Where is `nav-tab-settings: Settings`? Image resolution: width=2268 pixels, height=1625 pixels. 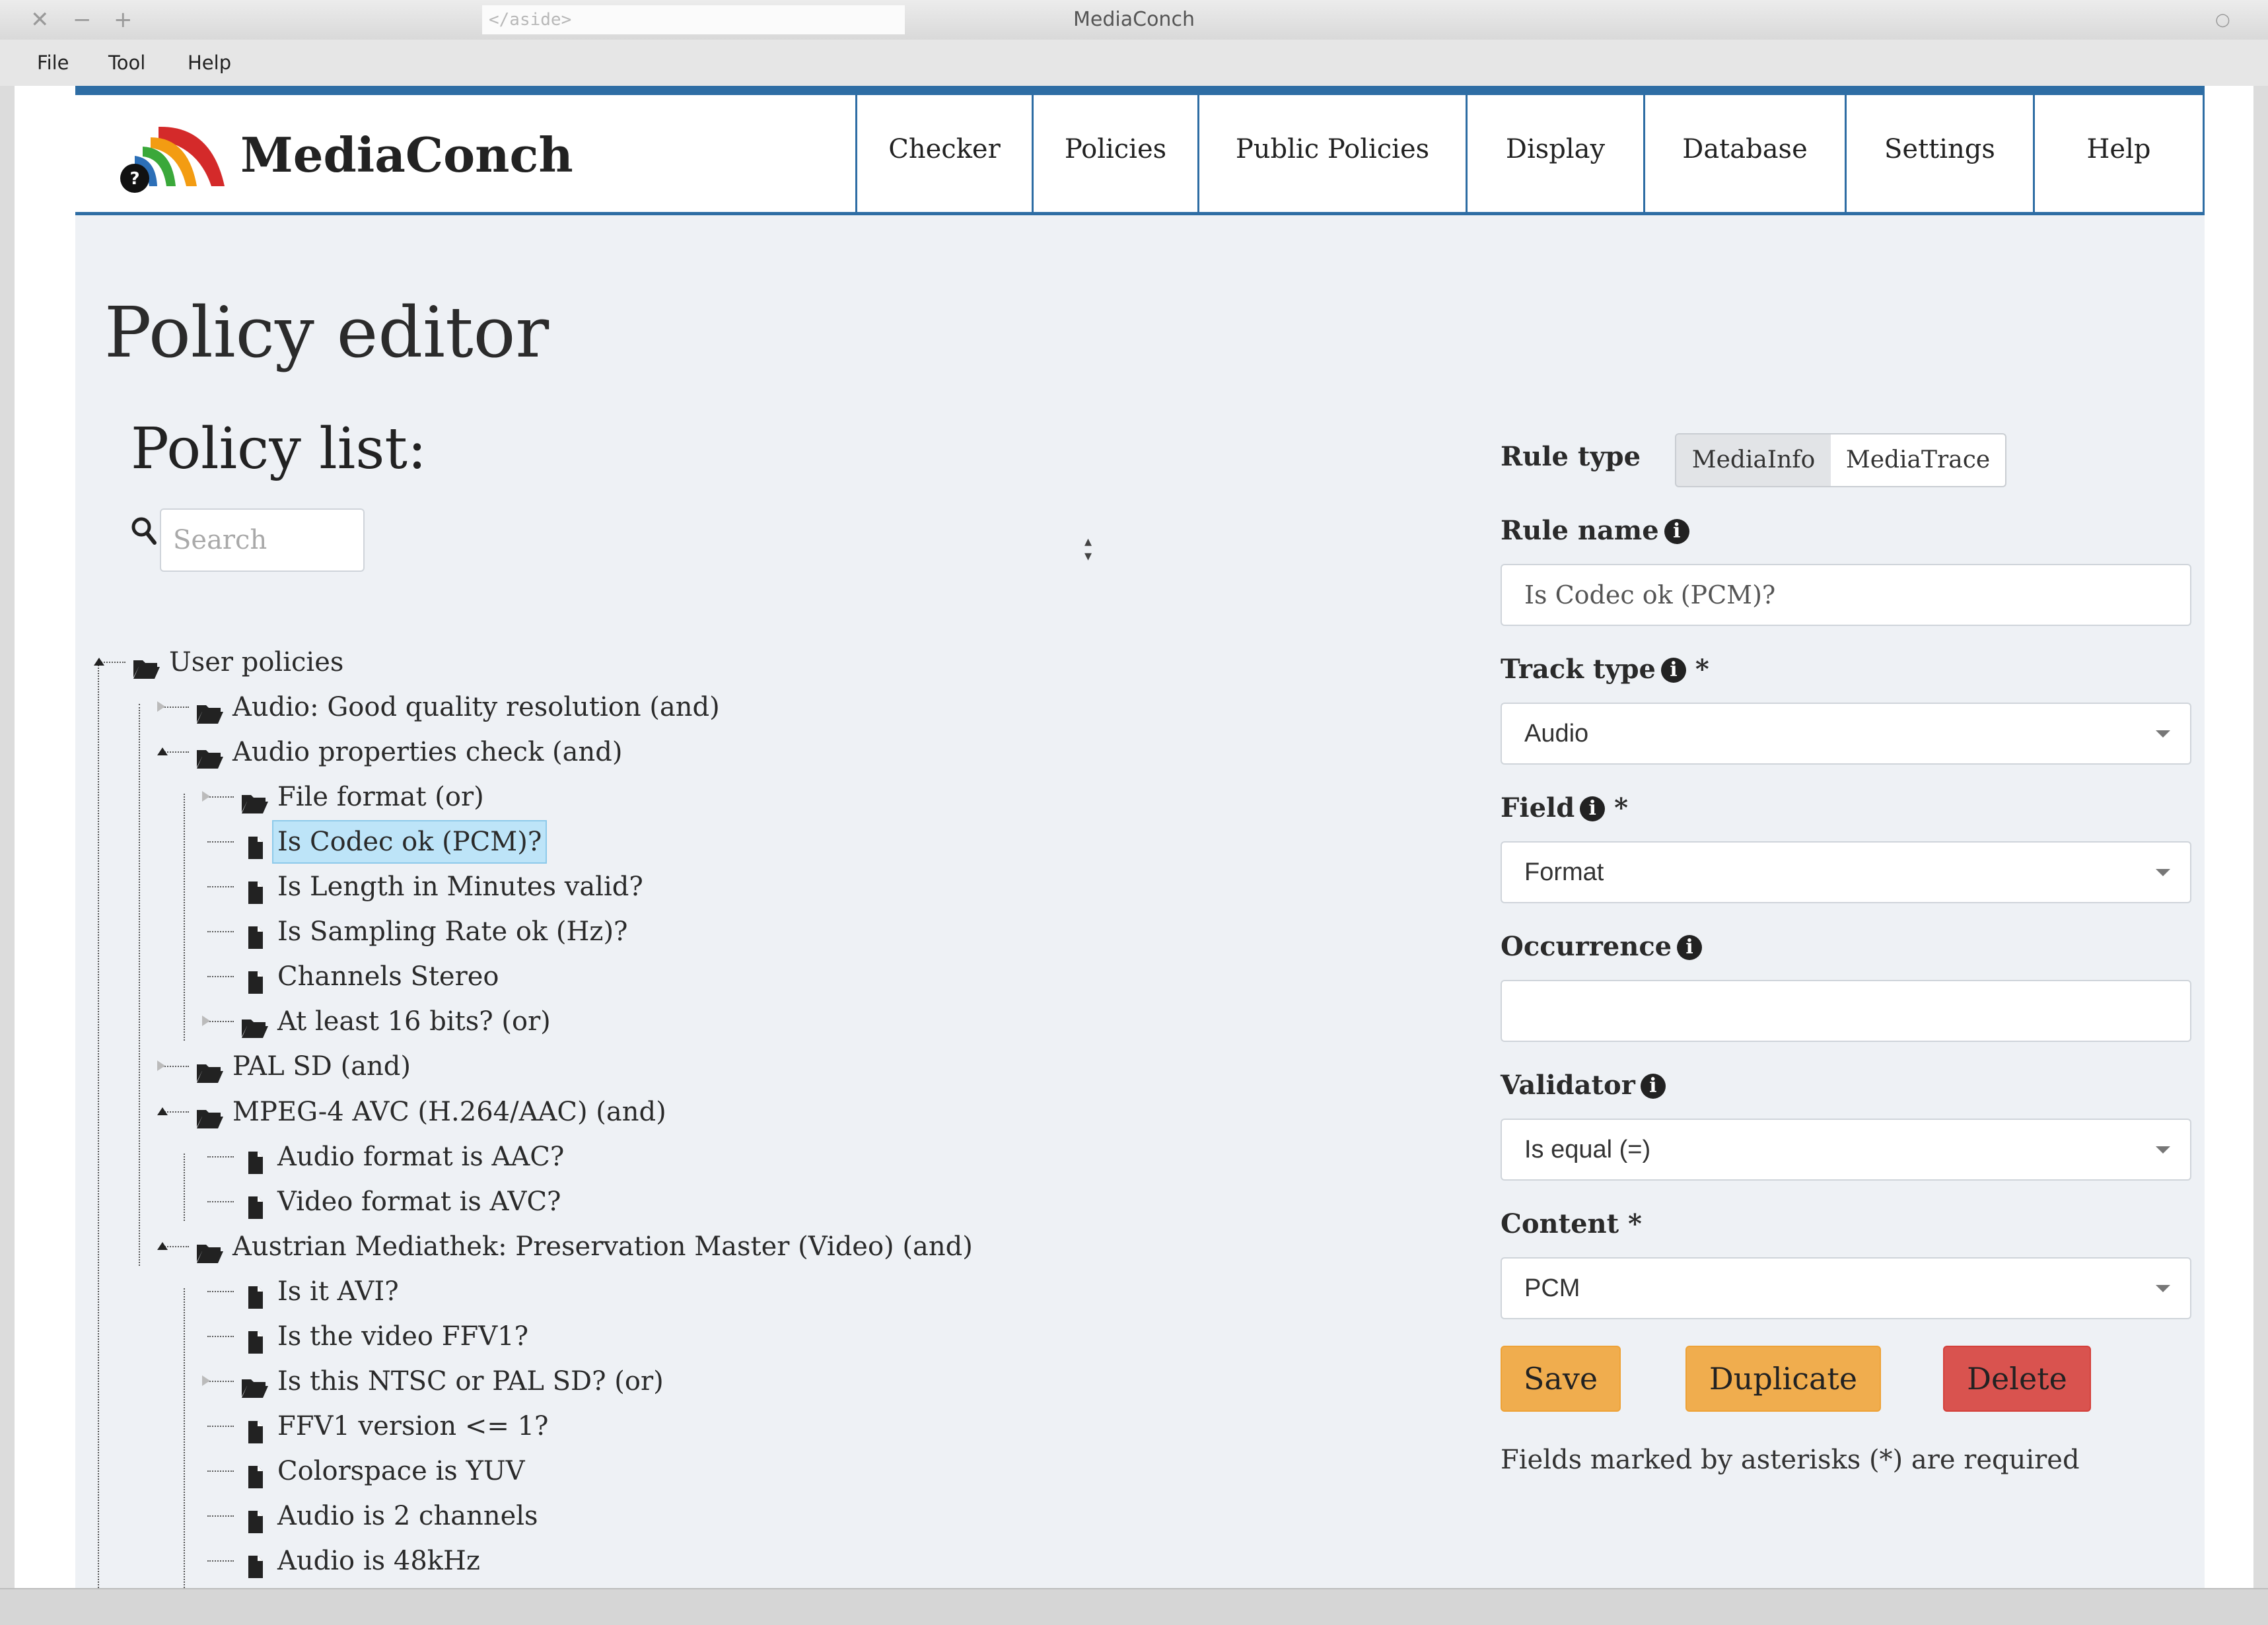
nav-tab-settings: Settings is located at coordinates (1940, 154).